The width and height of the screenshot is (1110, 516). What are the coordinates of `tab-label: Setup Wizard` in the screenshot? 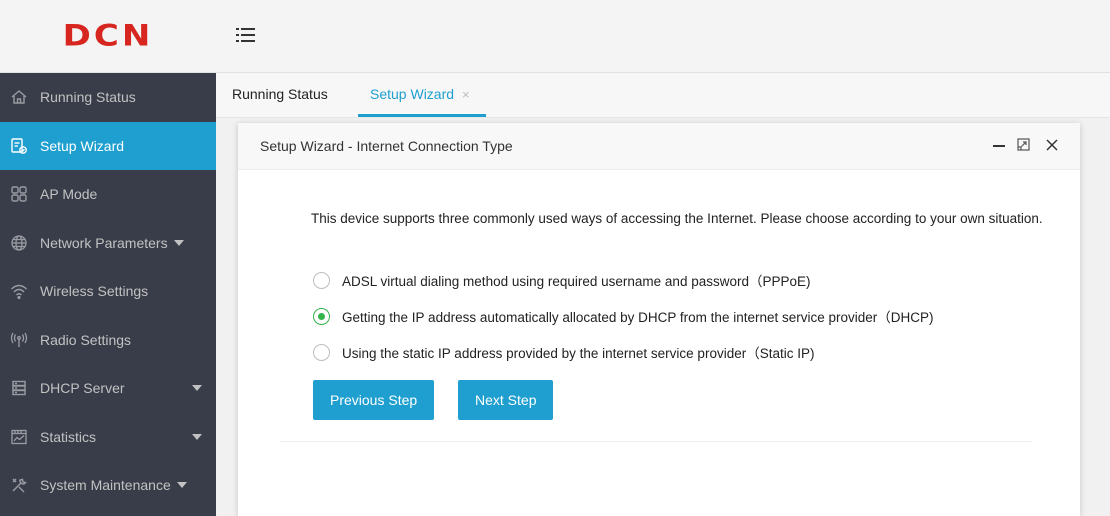 It's located at (412, 94).